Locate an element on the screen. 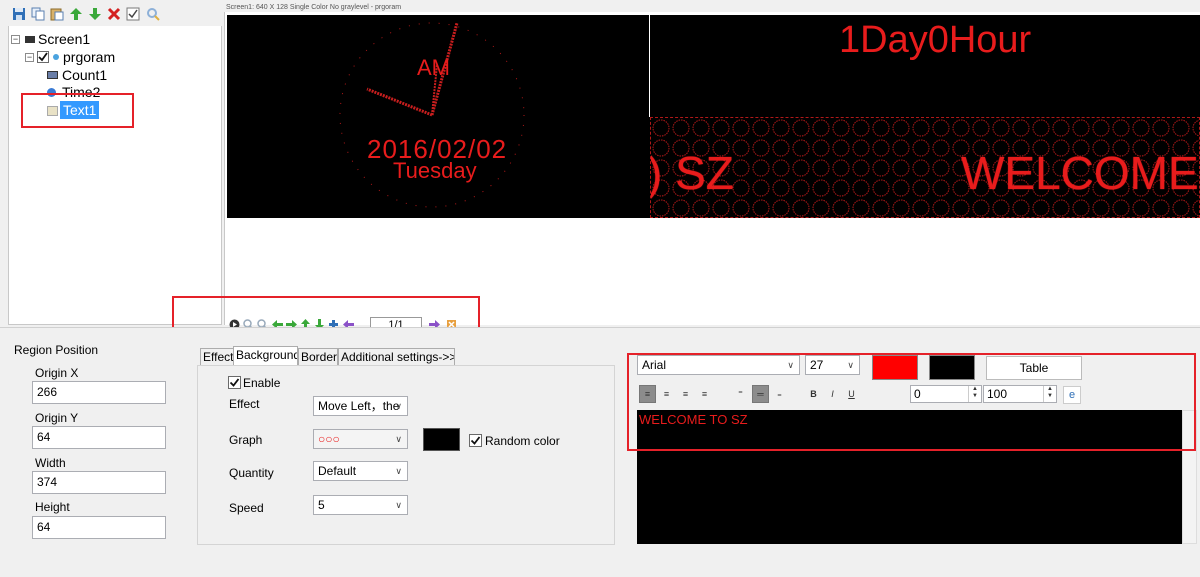 This screenshot has height=577, width=1200. program-checkbox is located at coordinates (43, 57).